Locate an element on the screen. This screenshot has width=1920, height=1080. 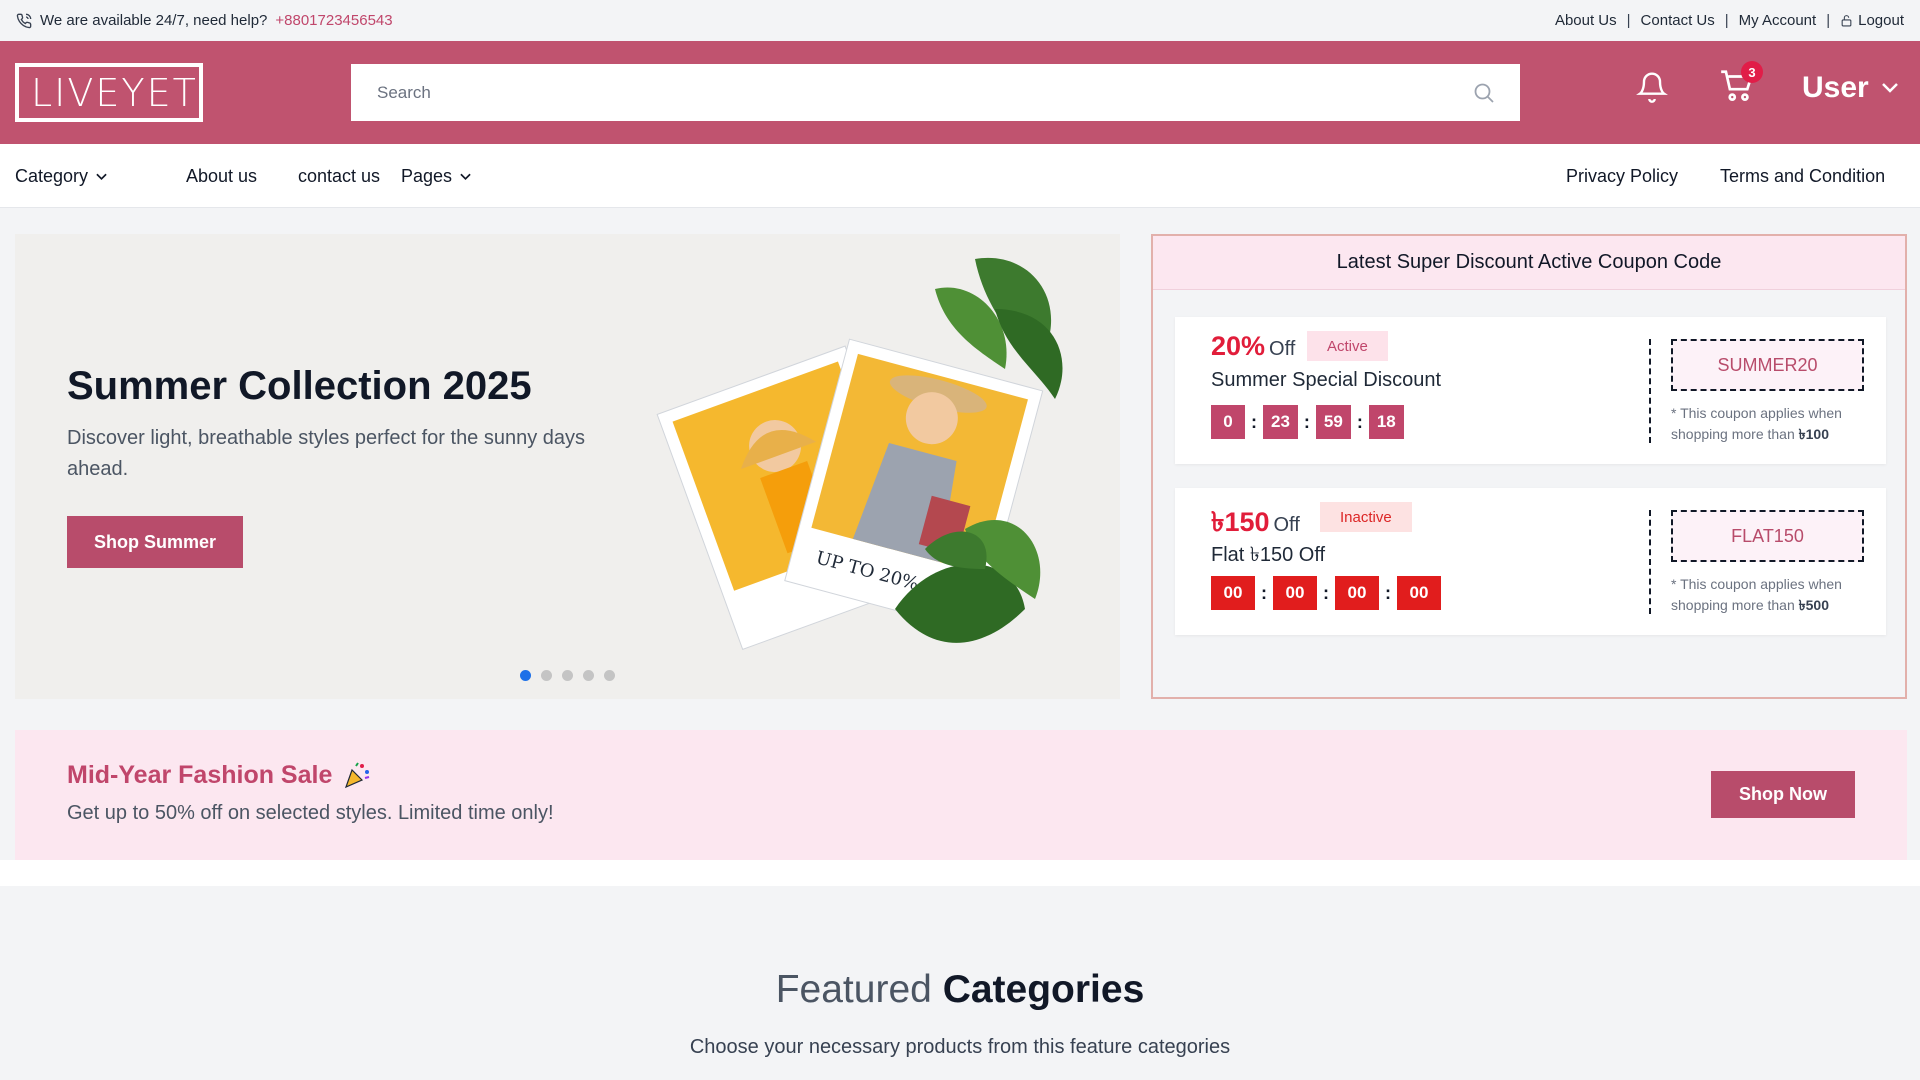
timer-seconds: 00 is located at coordinates (1419, 593).